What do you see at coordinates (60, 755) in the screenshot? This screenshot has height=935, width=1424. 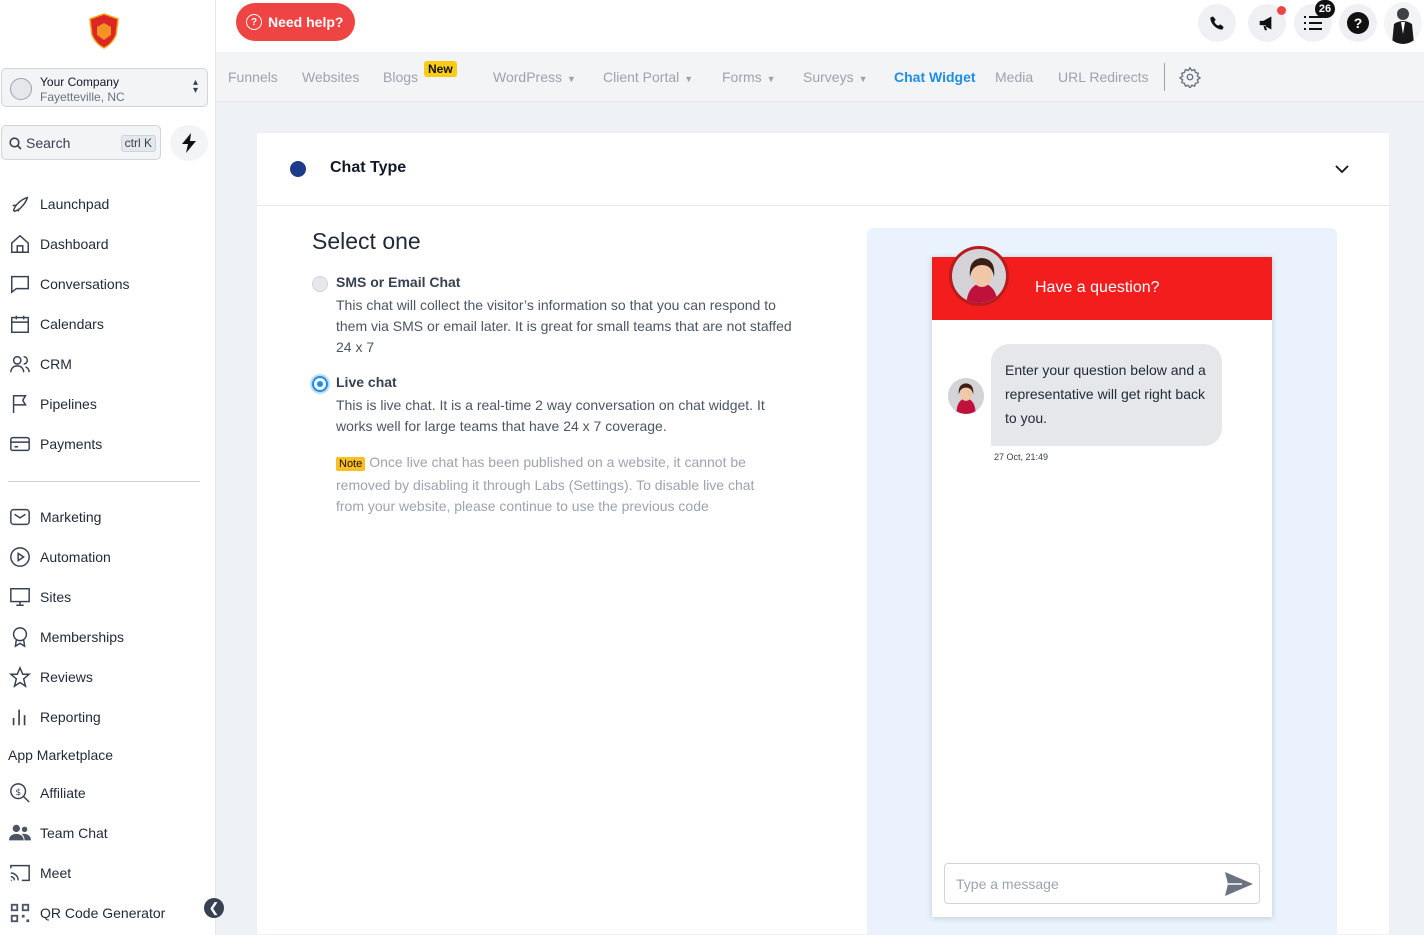 I see `sidebar-item-app-marketplace: App Marketplace` at bounding box center [60, 755].